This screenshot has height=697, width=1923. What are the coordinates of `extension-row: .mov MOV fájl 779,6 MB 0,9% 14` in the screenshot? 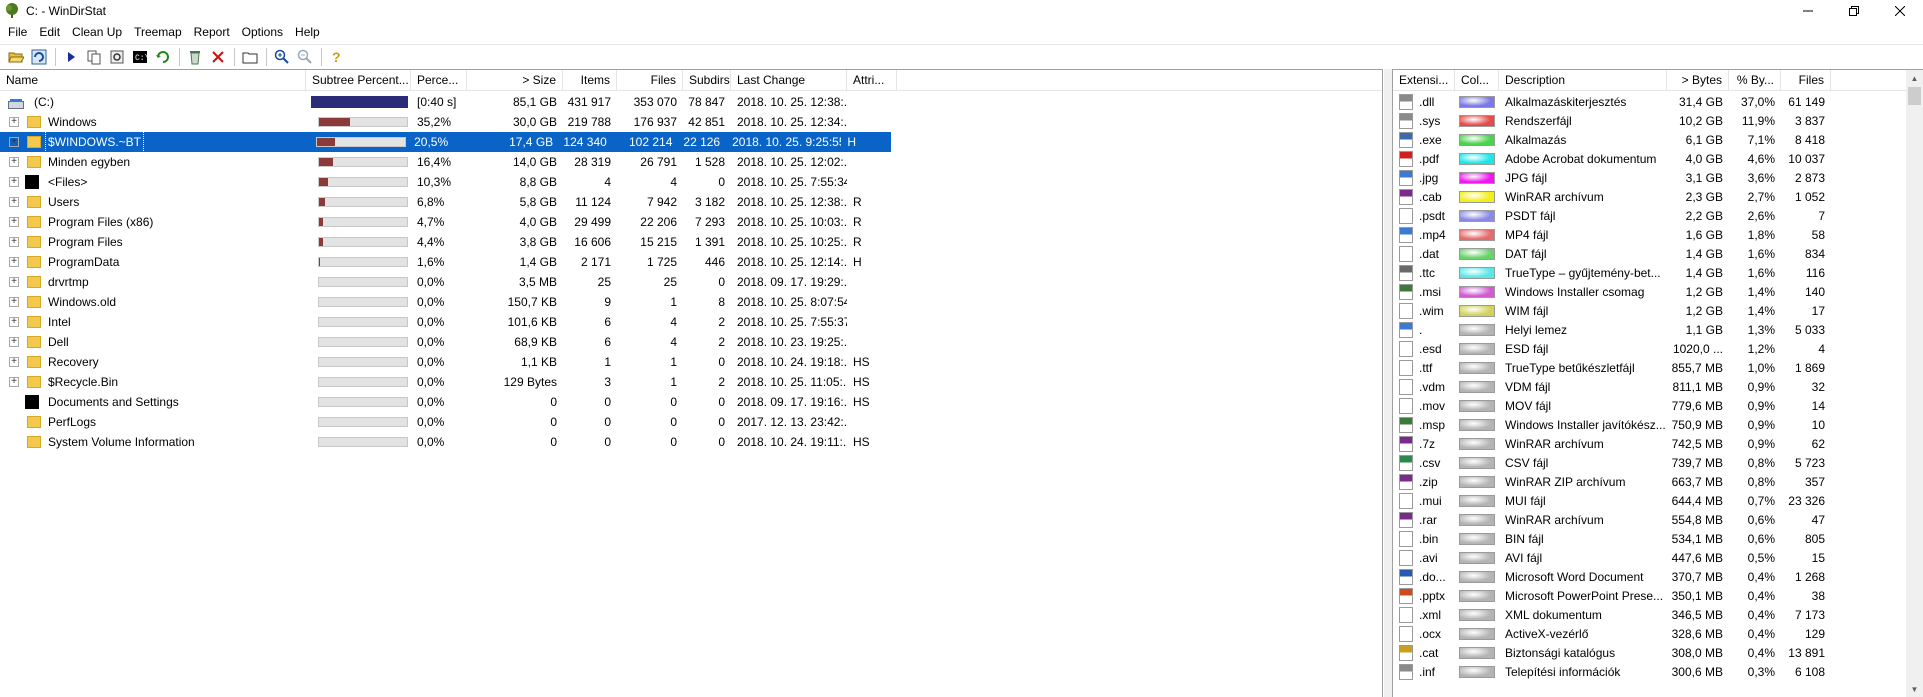 It's located at (1658, 405).